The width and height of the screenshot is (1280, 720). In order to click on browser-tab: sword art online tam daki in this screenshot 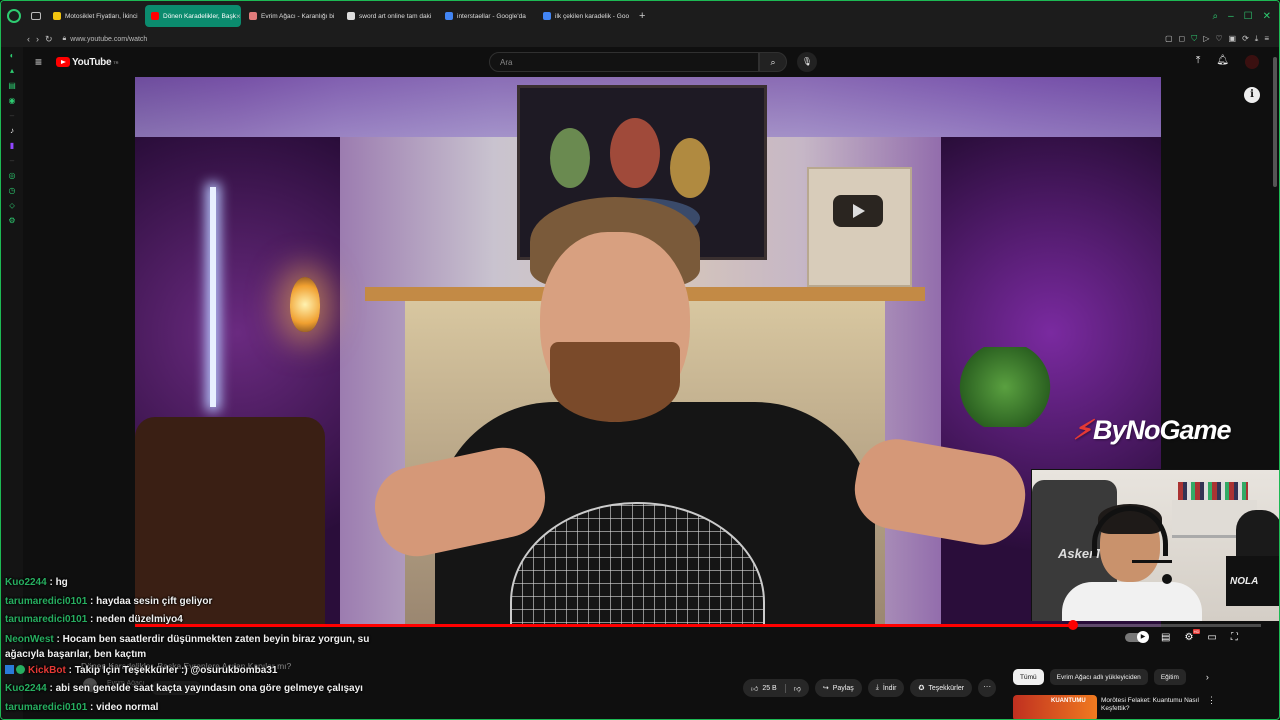, I will do `click(389, 16)`.